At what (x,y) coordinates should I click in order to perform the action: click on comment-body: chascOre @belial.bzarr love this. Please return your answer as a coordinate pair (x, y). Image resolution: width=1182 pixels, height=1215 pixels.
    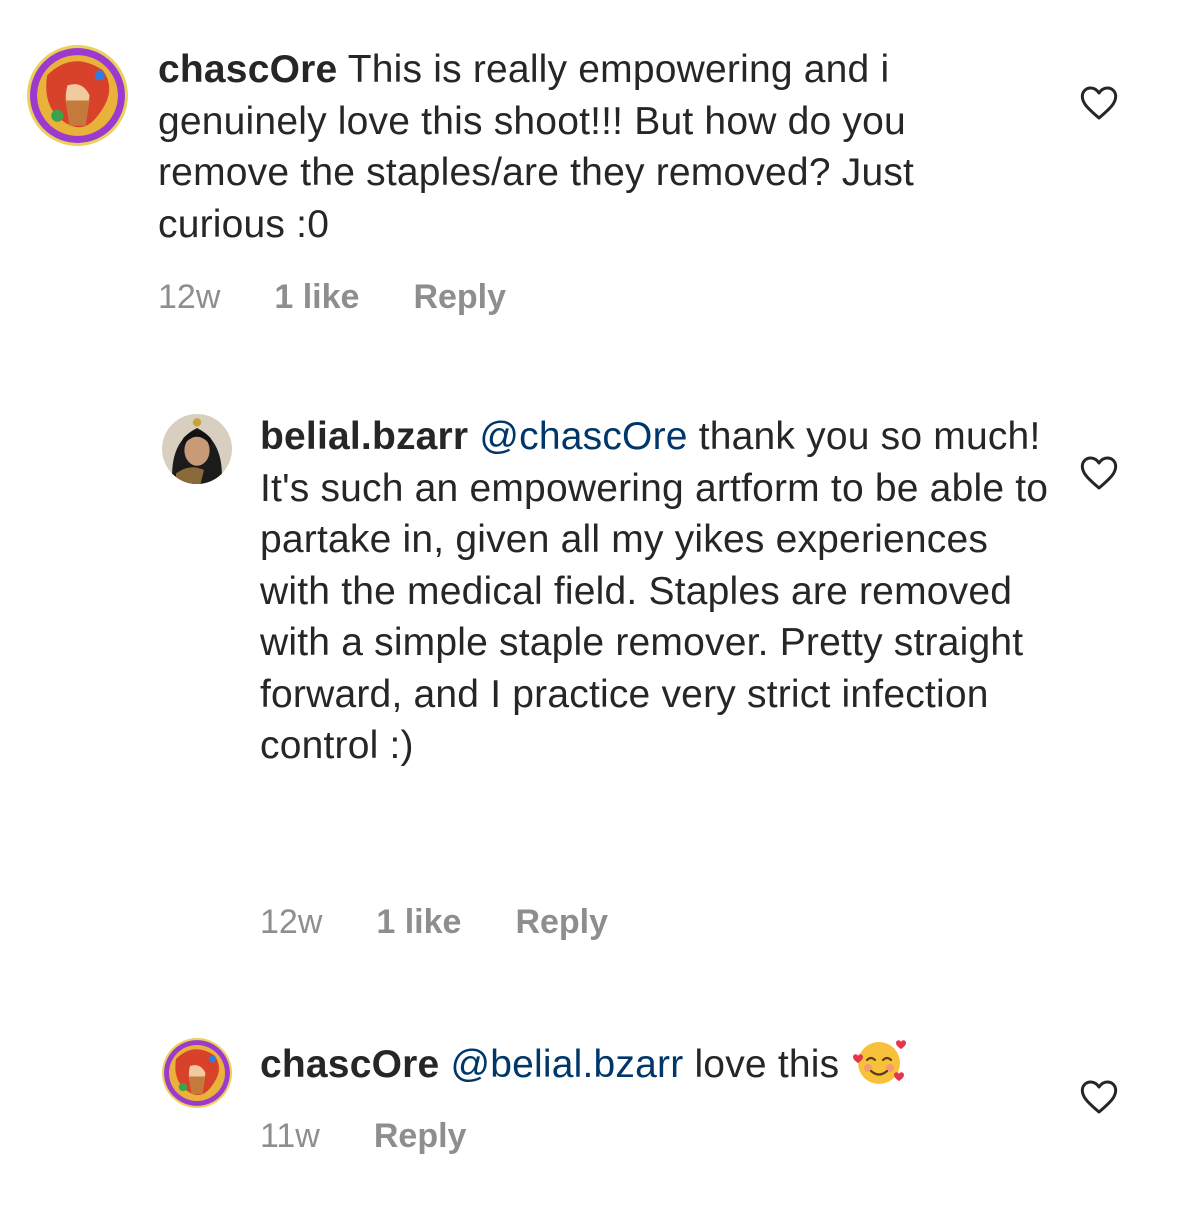
    Looking at the image, I should click on (655, 1063).